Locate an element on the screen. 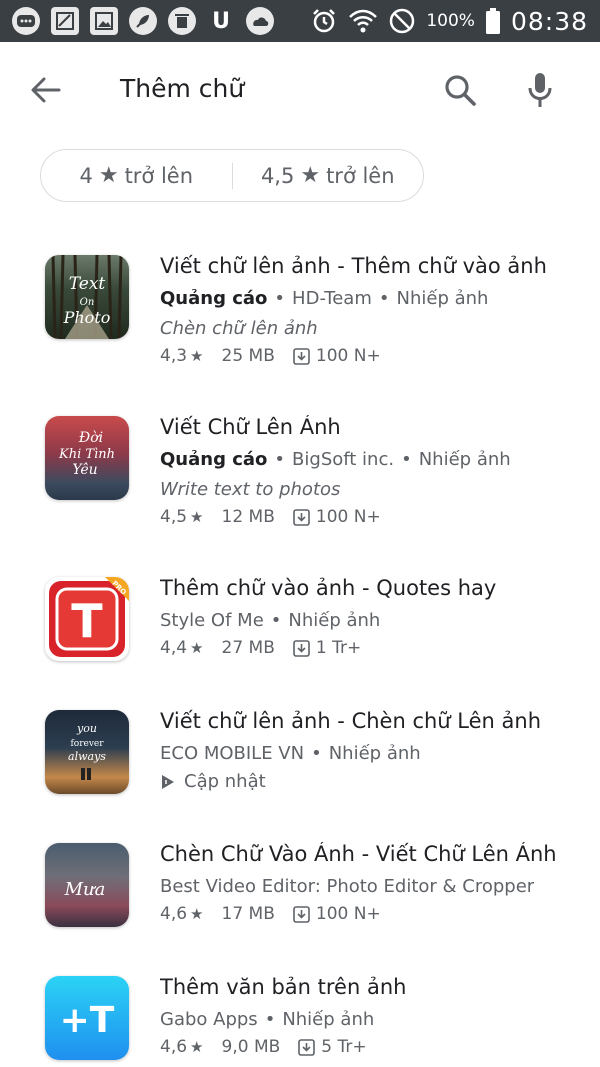  system-icons: 100% 08:38 is located at coordinates (449, 21).